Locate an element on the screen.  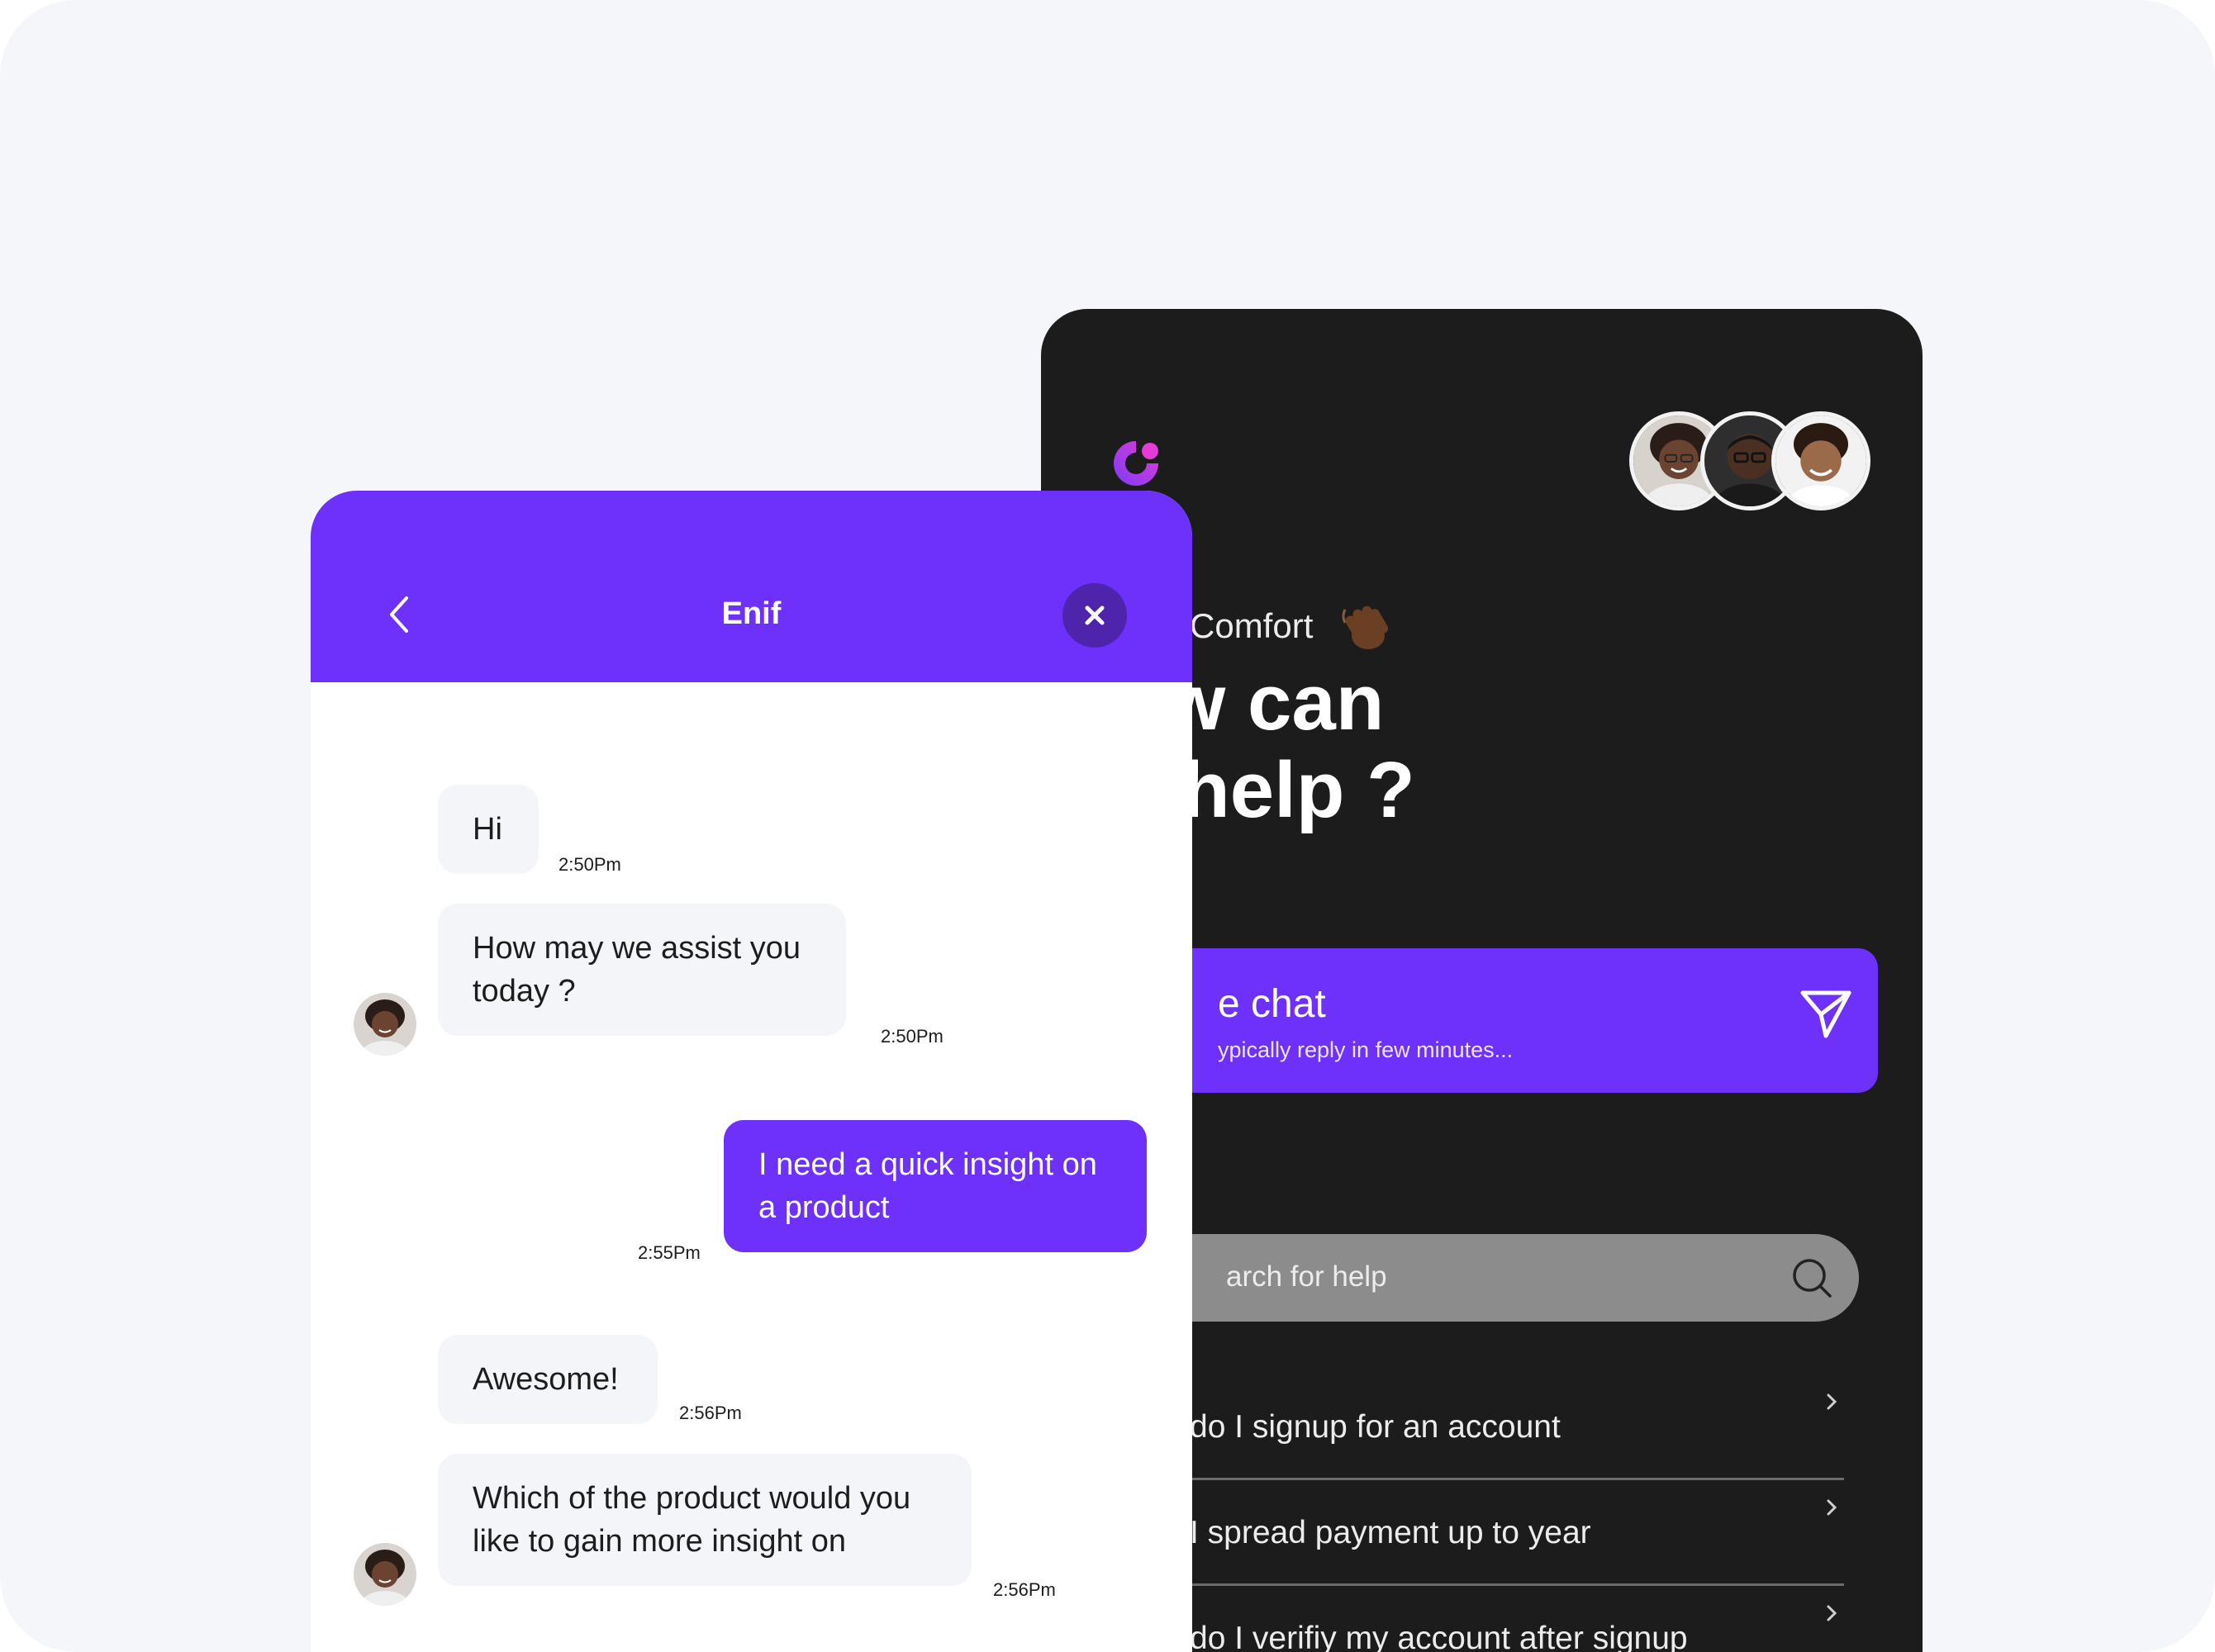
message-timestamp: 2:55Pm is located at coordinates (669, 1252).